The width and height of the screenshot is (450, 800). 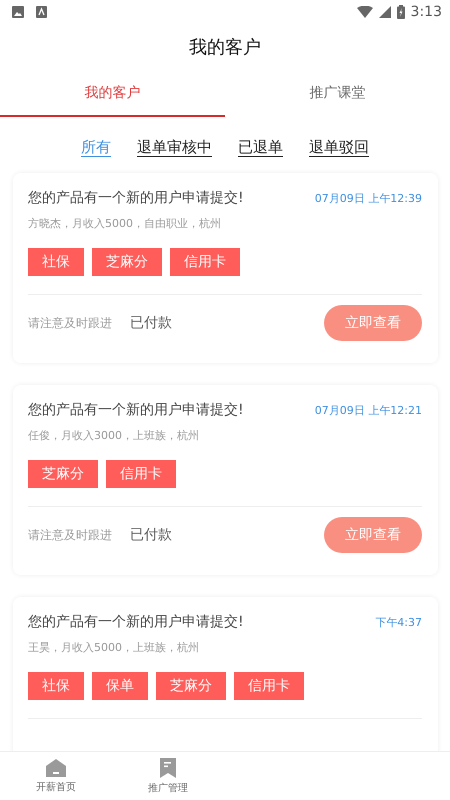 I want to click on filter-link: 退单审核中, so click(x=174, y=147).